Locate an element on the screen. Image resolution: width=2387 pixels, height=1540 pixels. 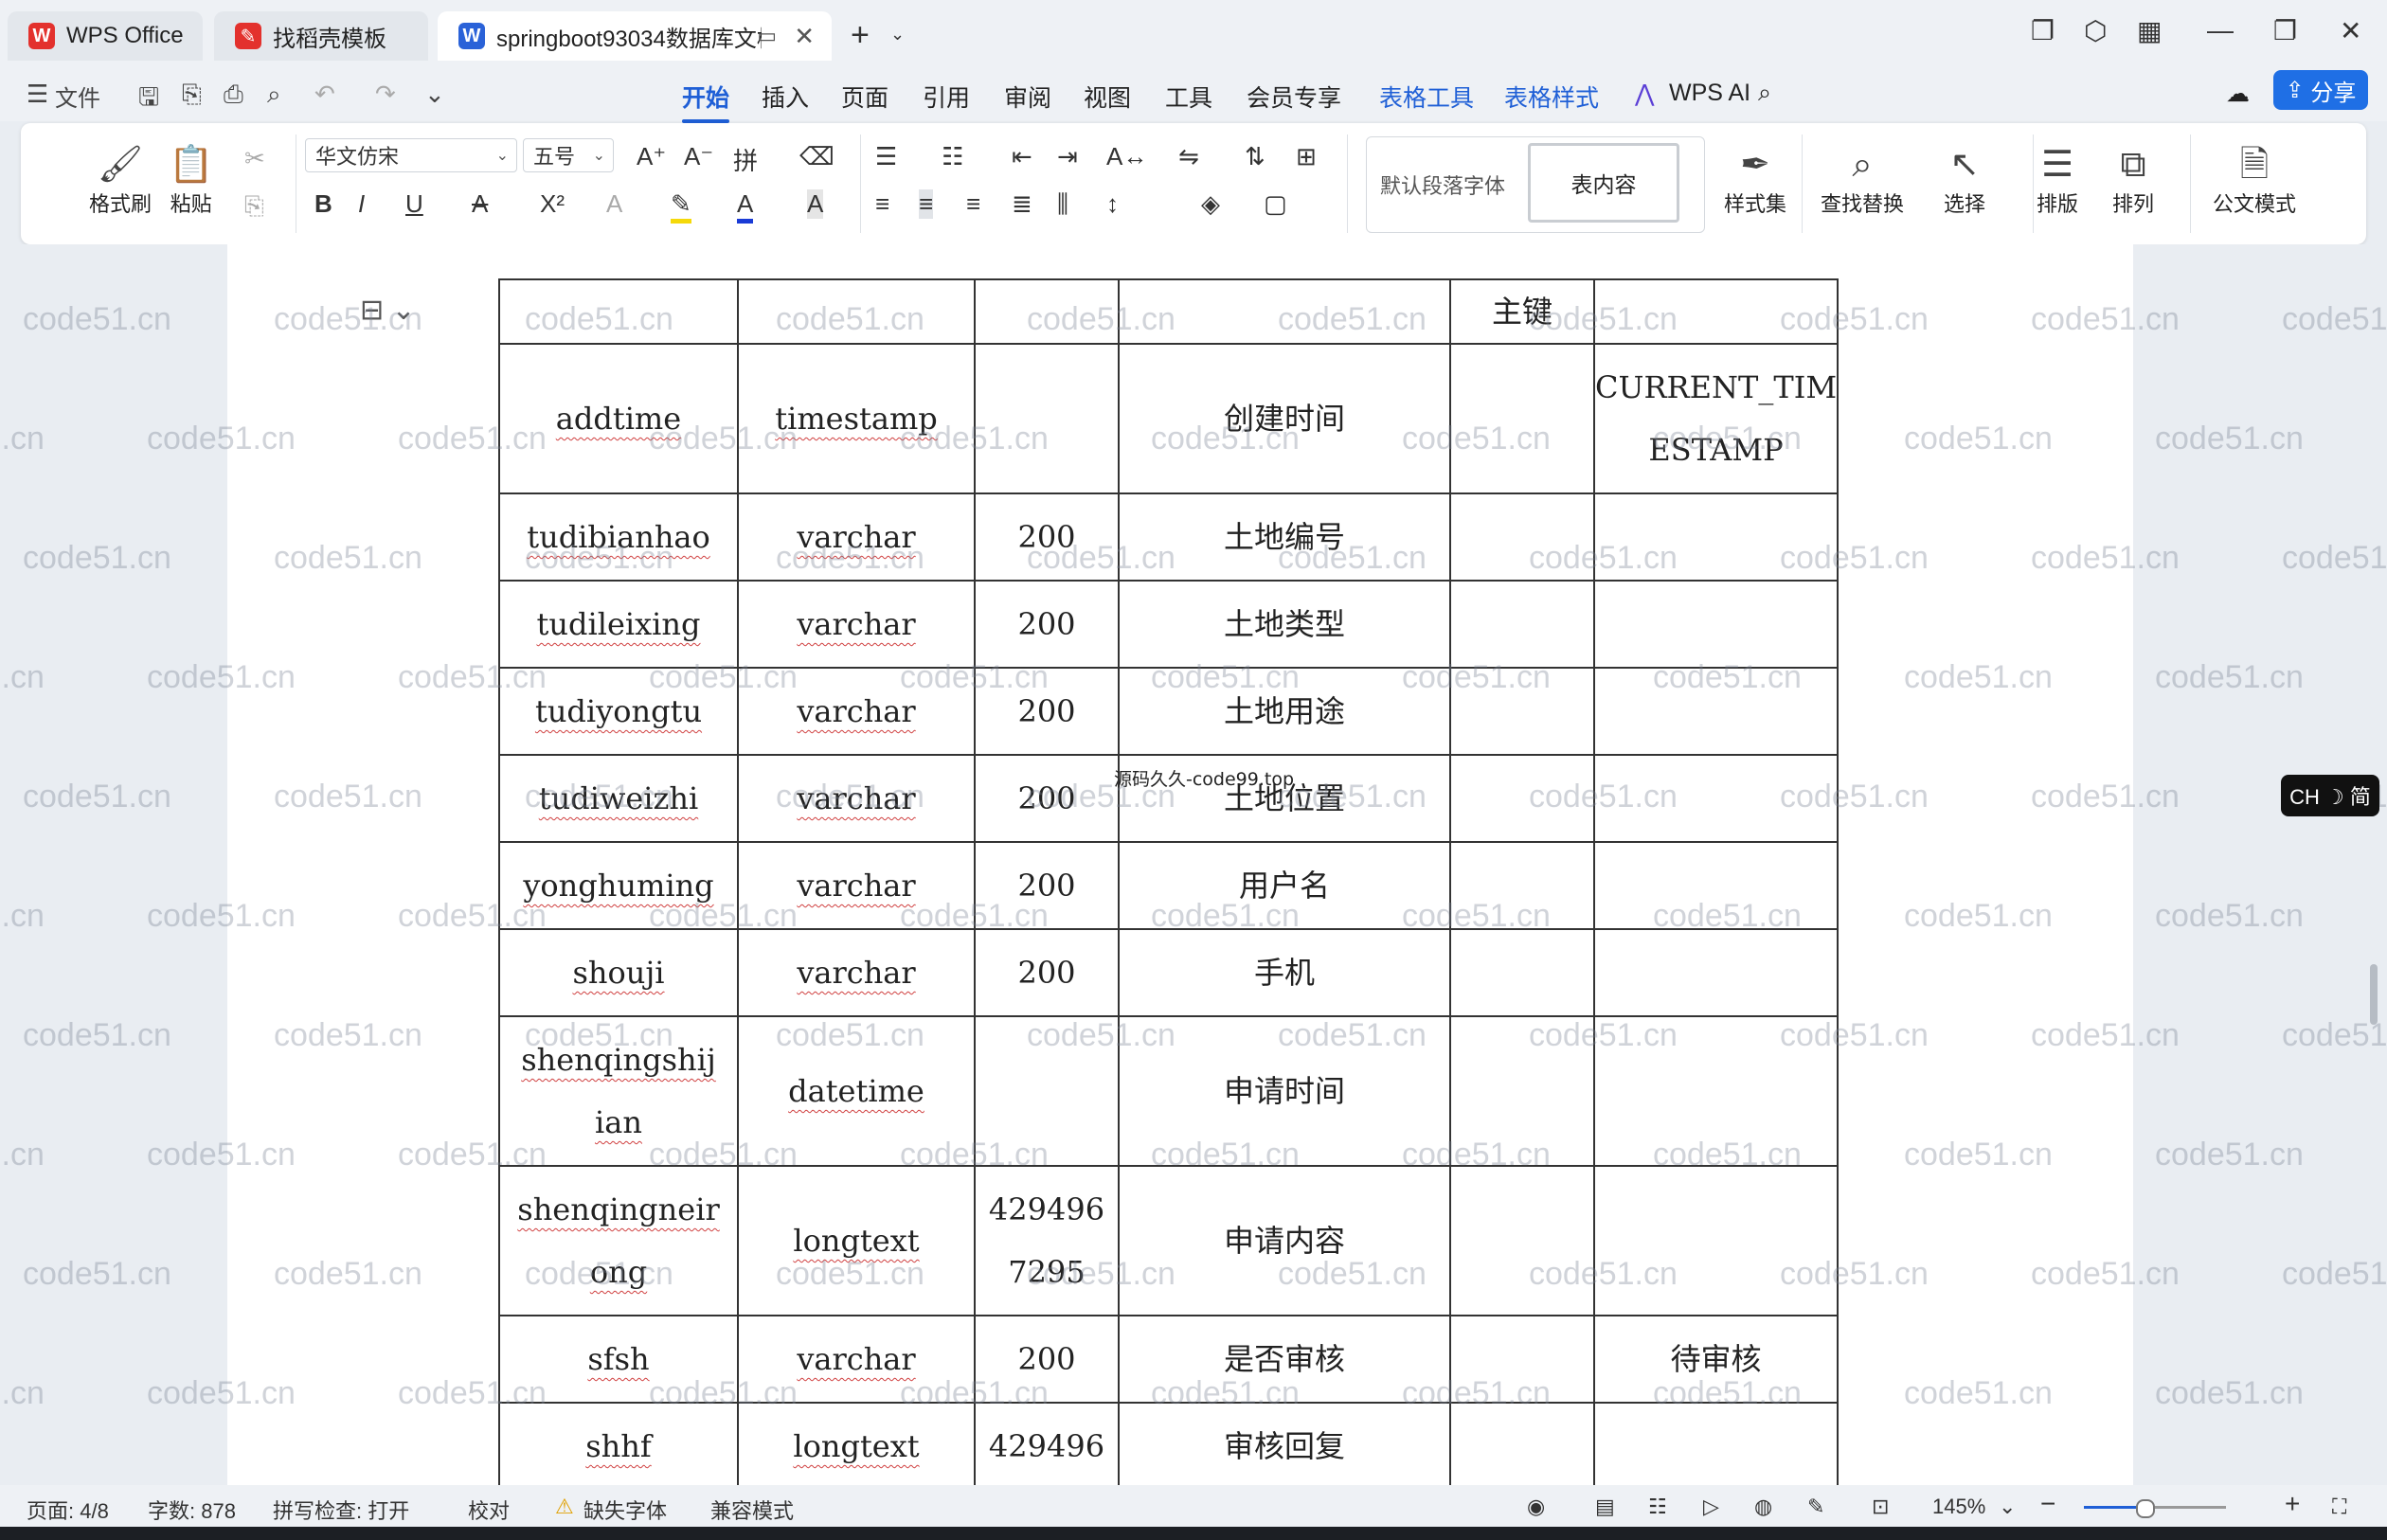
sort-order-icon: ⇋ is located at coordinates (1188, 156).